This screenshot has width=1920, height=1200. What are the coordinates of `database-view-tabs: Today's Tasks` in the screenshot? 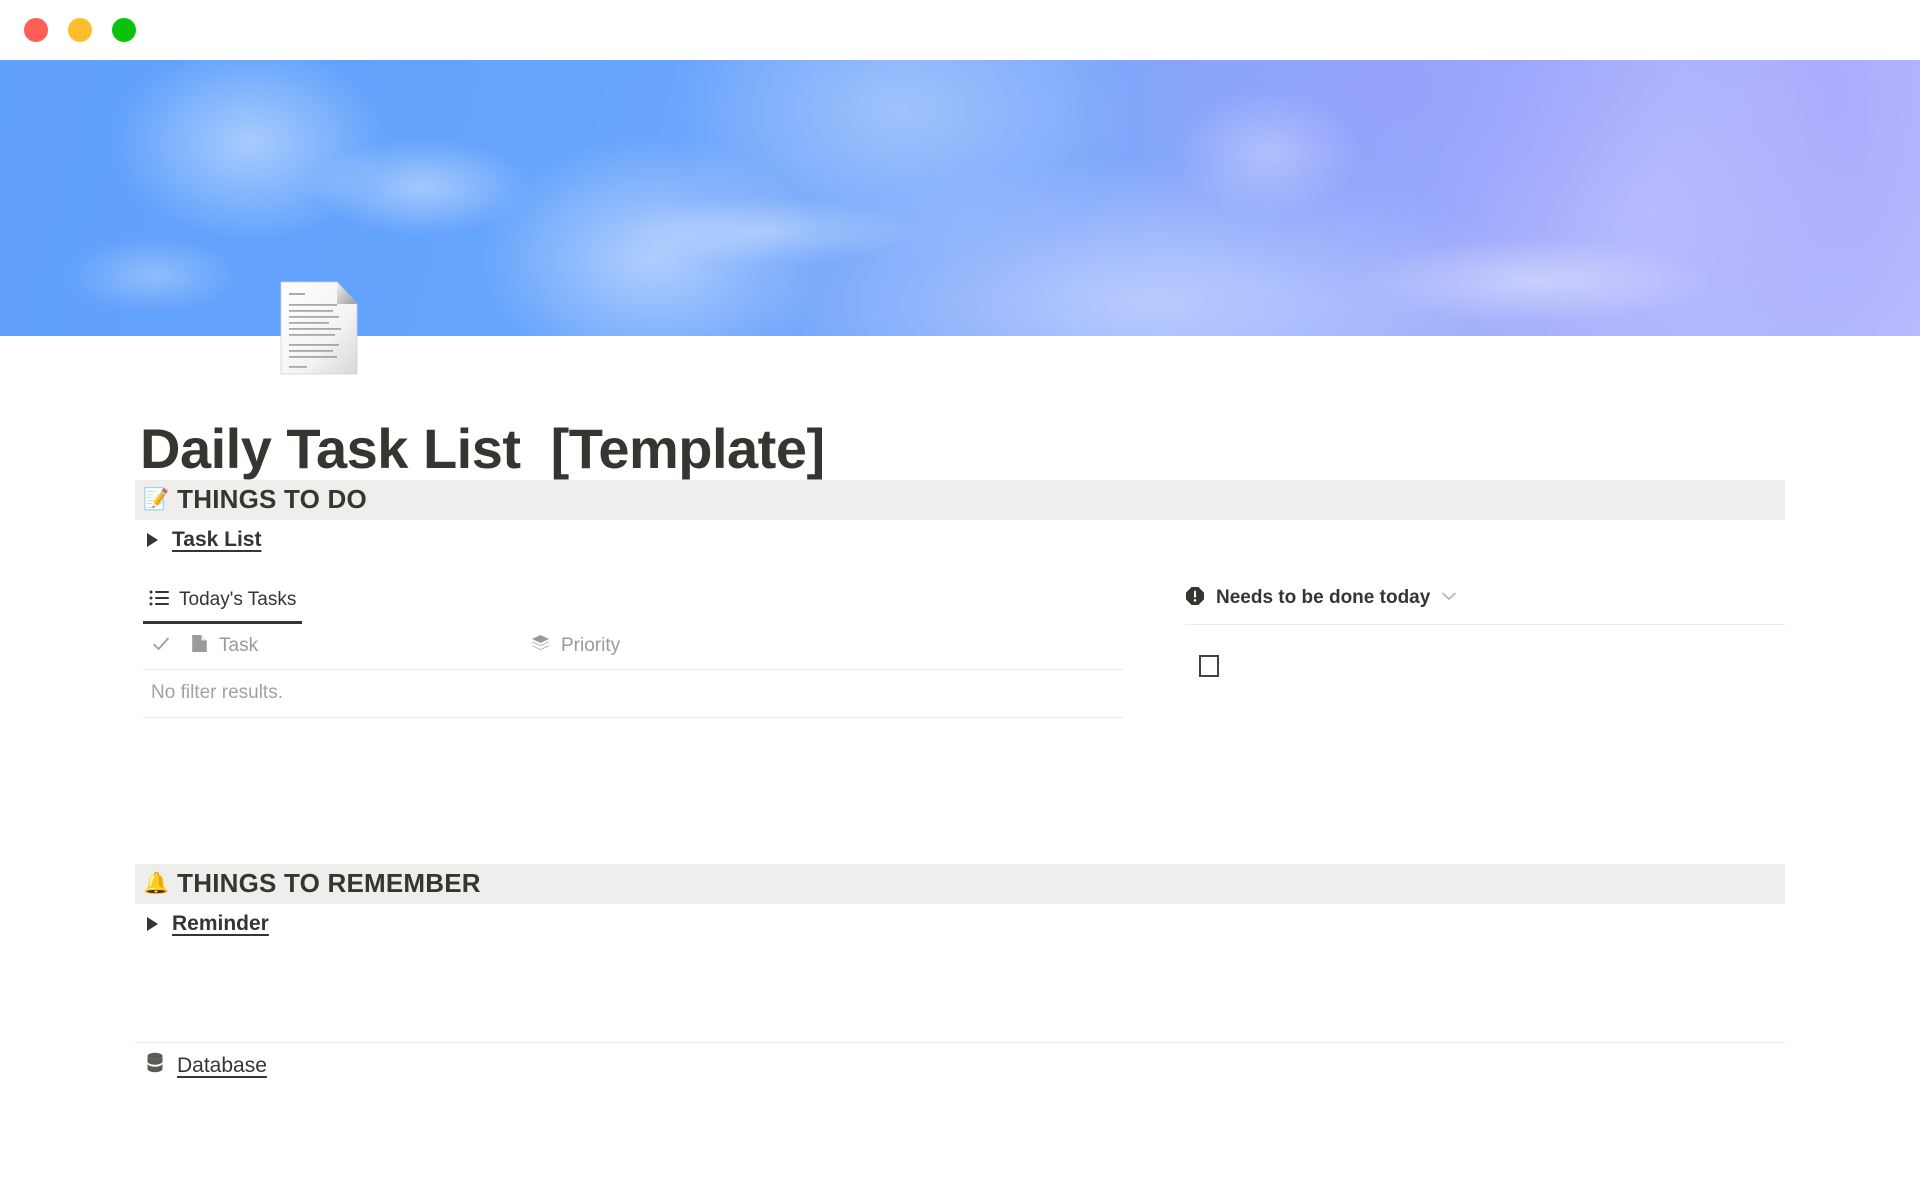 It's located at (633, 603).